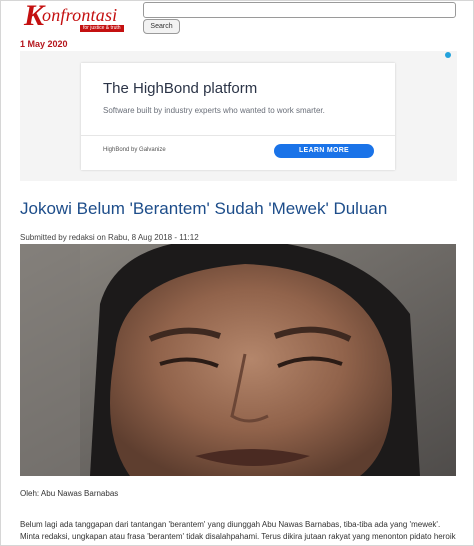  Describe the element at coordinates (80, 15) in the screenshot. I see `logo-text: onfrontasi` at that location.